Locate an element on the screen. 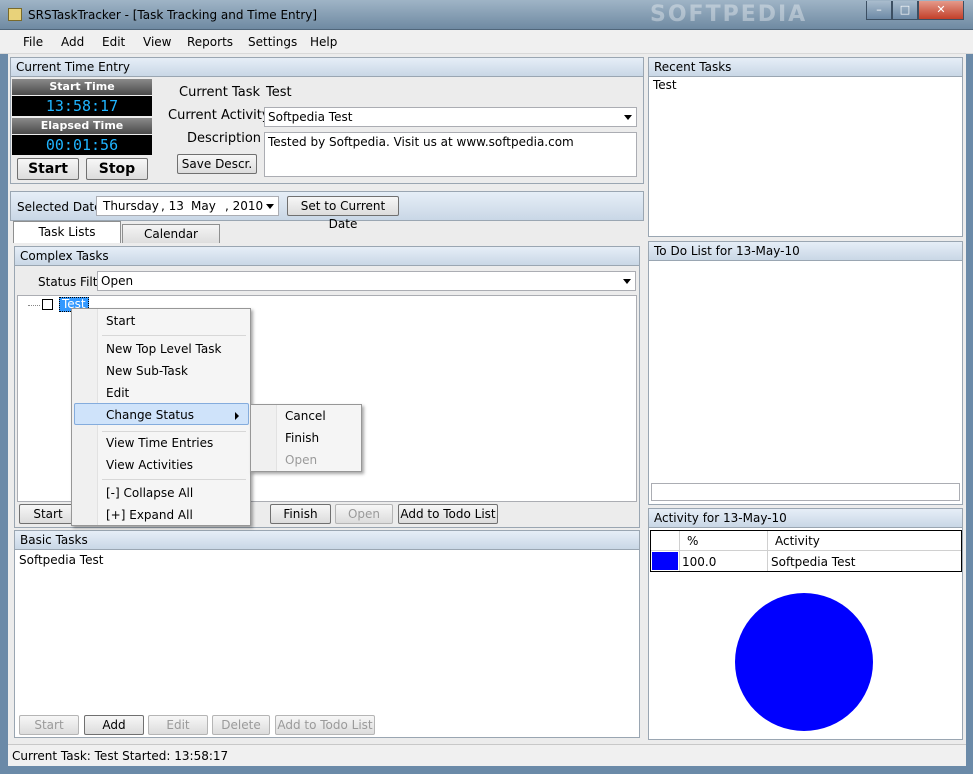 This screenshot has width=973, height=774. current-activity-select: Softpedia Test is located at coordinates (450, 117).